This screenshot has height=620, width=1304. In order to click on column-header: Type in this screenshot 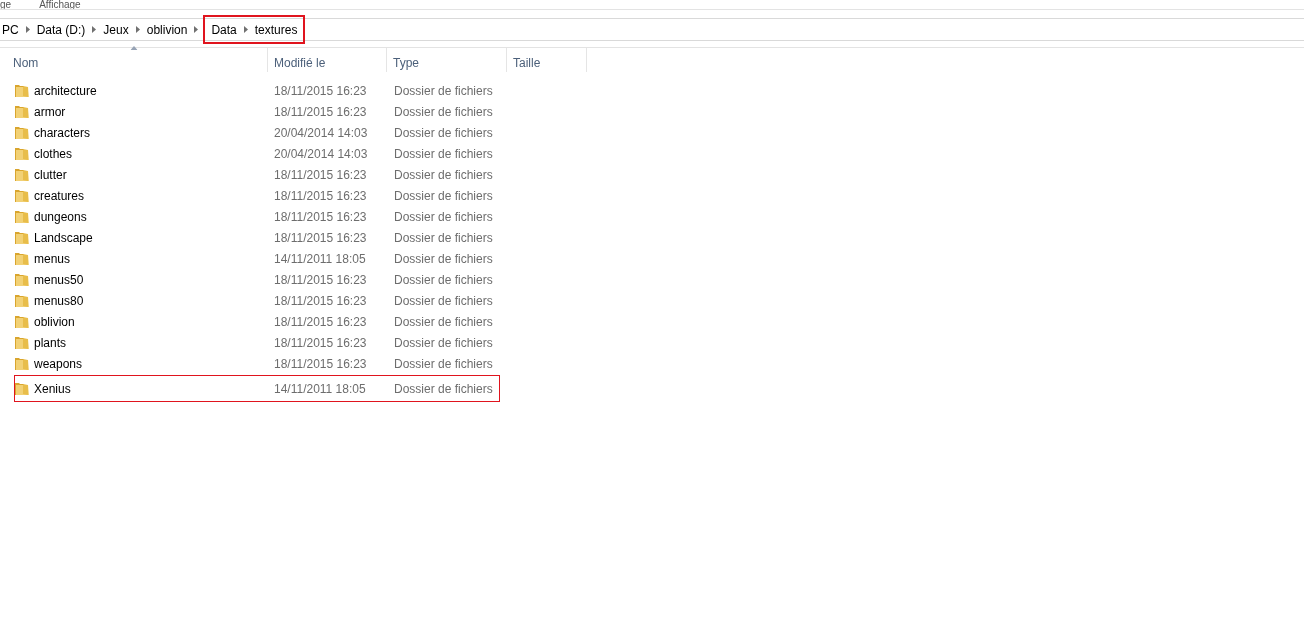, I will do `click(406, 63)`.